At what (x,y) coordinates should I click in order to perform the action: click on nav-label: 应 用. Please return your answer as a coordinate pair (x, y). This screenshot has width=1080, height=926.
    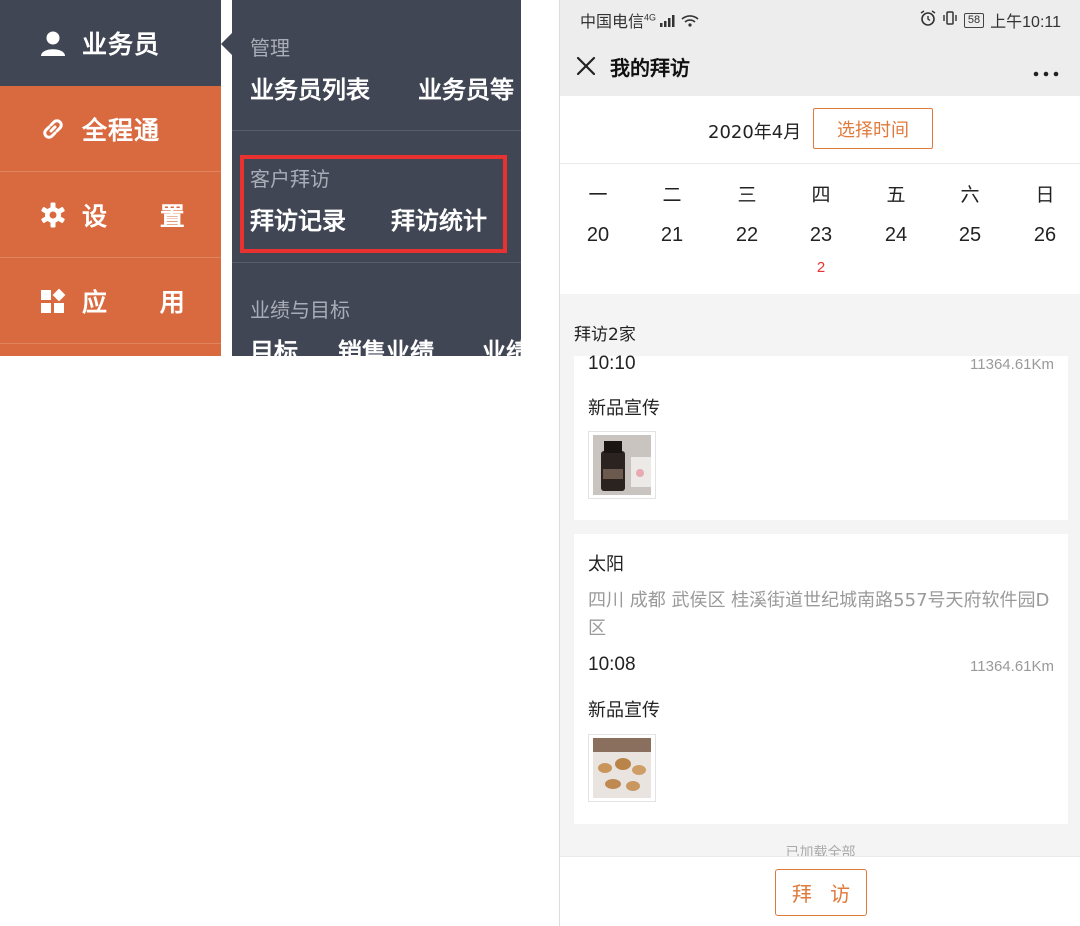
    Looking at the image, I should click on (144, 302).